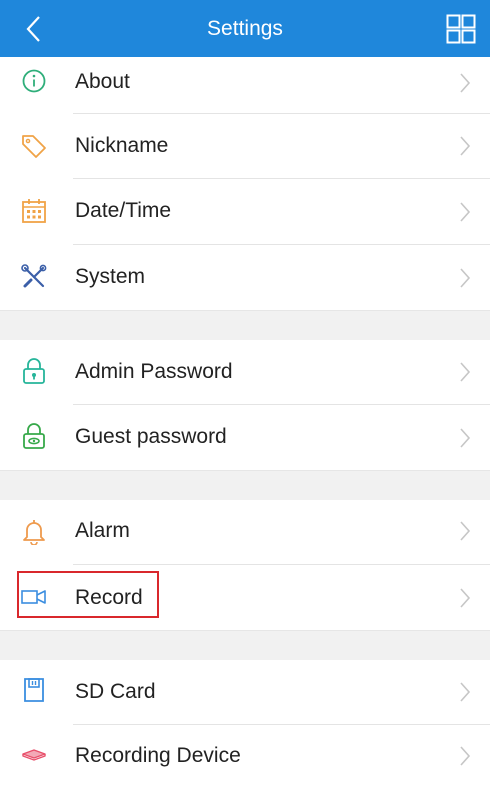  I want to click on settings-item-label: Date/Time, so click(123, 210).